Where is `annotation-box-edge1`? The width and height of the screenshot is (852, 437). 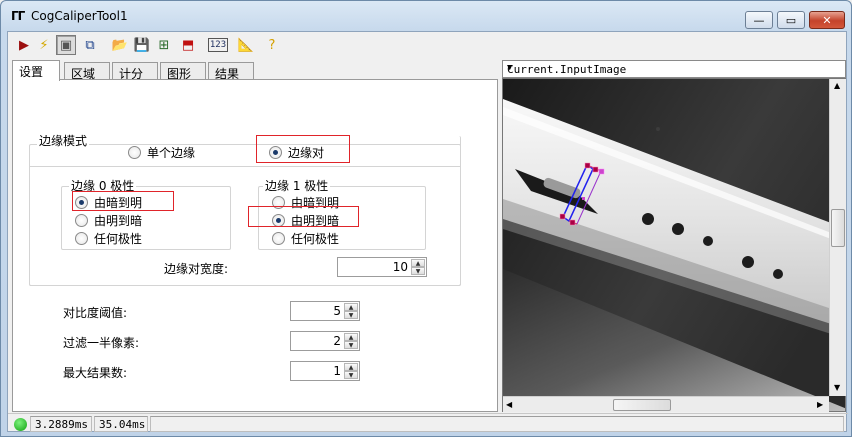 annotation-box-edge1 is located at coordinates (303, 216).